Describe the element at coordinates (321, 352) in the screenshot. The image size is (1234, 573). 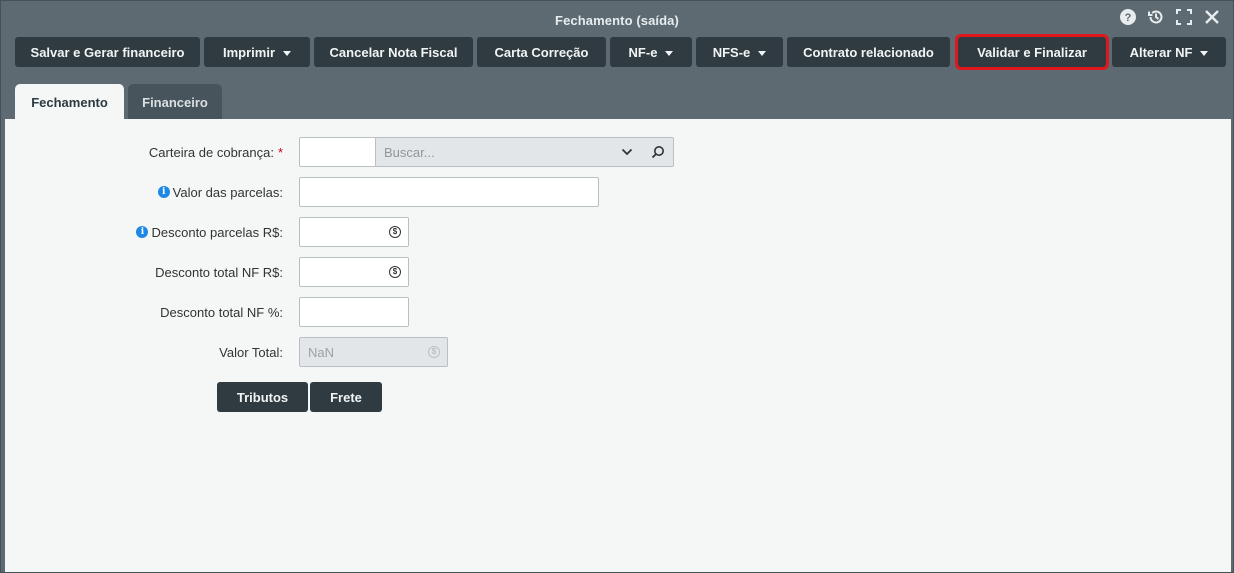
I see `valor-total-value: NaN` at that location.